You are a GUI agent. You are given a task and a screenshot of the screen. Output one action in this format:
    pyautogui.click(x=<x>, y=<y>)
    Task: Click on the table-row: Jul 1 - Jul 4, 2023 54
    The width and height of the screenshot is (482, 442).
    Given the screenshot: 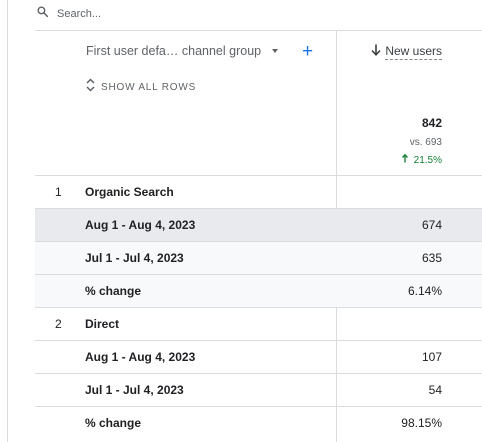 What is the action you would take?
    pyautogui.click(x=258, y=389)
    